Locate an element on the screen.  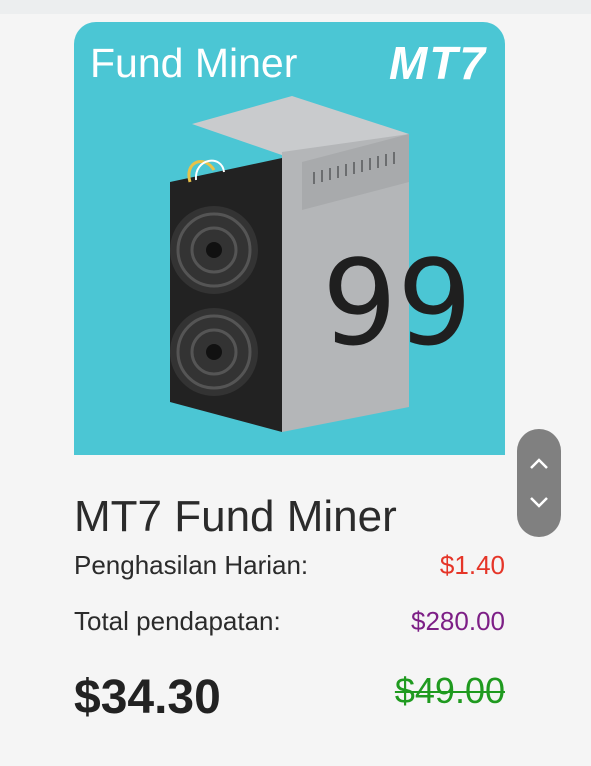
product-name: MT7 Fund Miner is located at coordinates (235, 516).